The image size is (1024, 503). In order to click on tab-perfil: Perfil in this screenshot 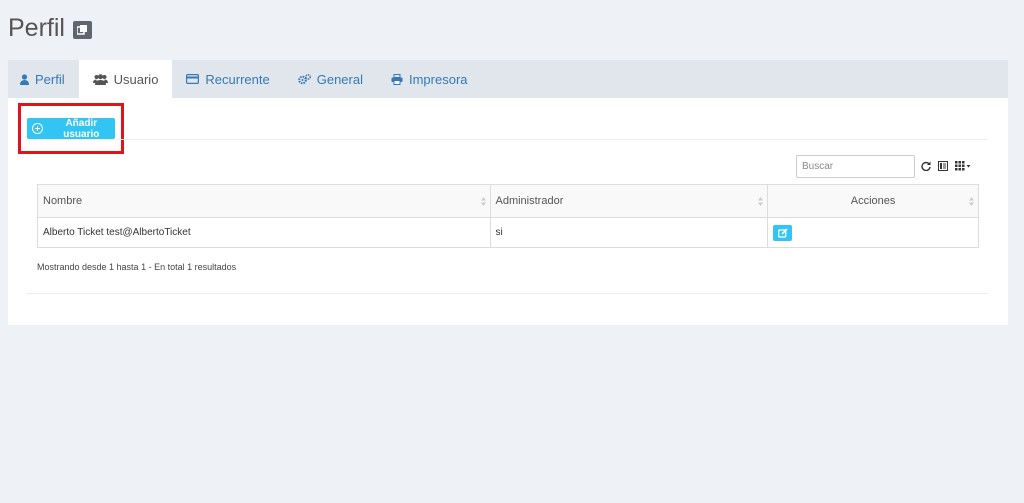, I will do `click(43, 79)`.